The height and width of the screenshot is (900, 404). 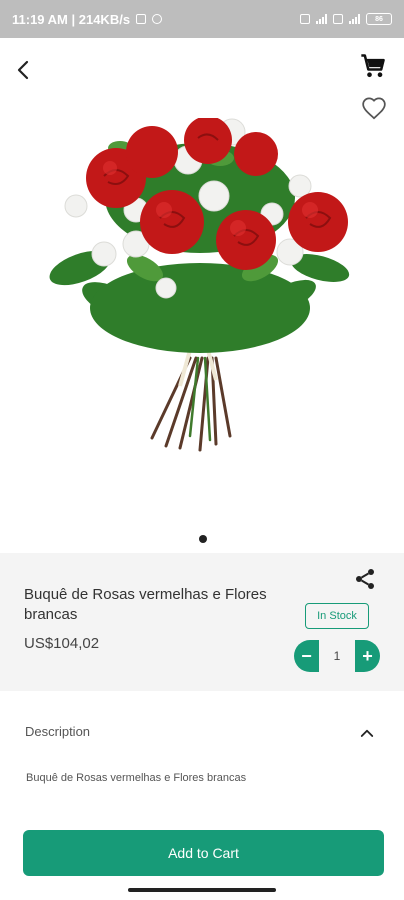 I want to click on sim2-icon, so click(x=338, y=19).